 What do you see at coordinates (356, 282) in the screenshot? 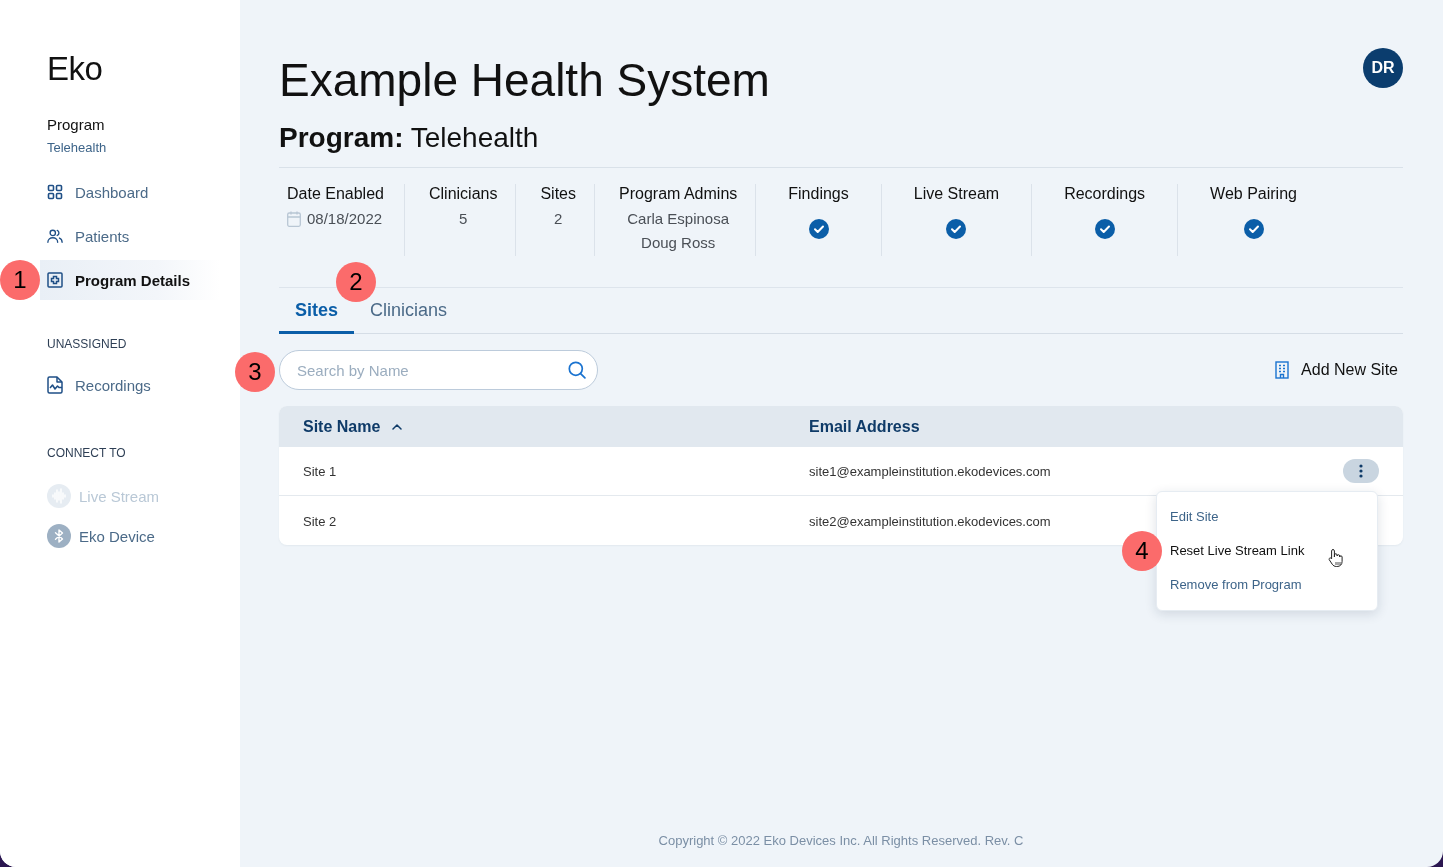
I see `step-callout: 2` at bounding box center [356, 282].